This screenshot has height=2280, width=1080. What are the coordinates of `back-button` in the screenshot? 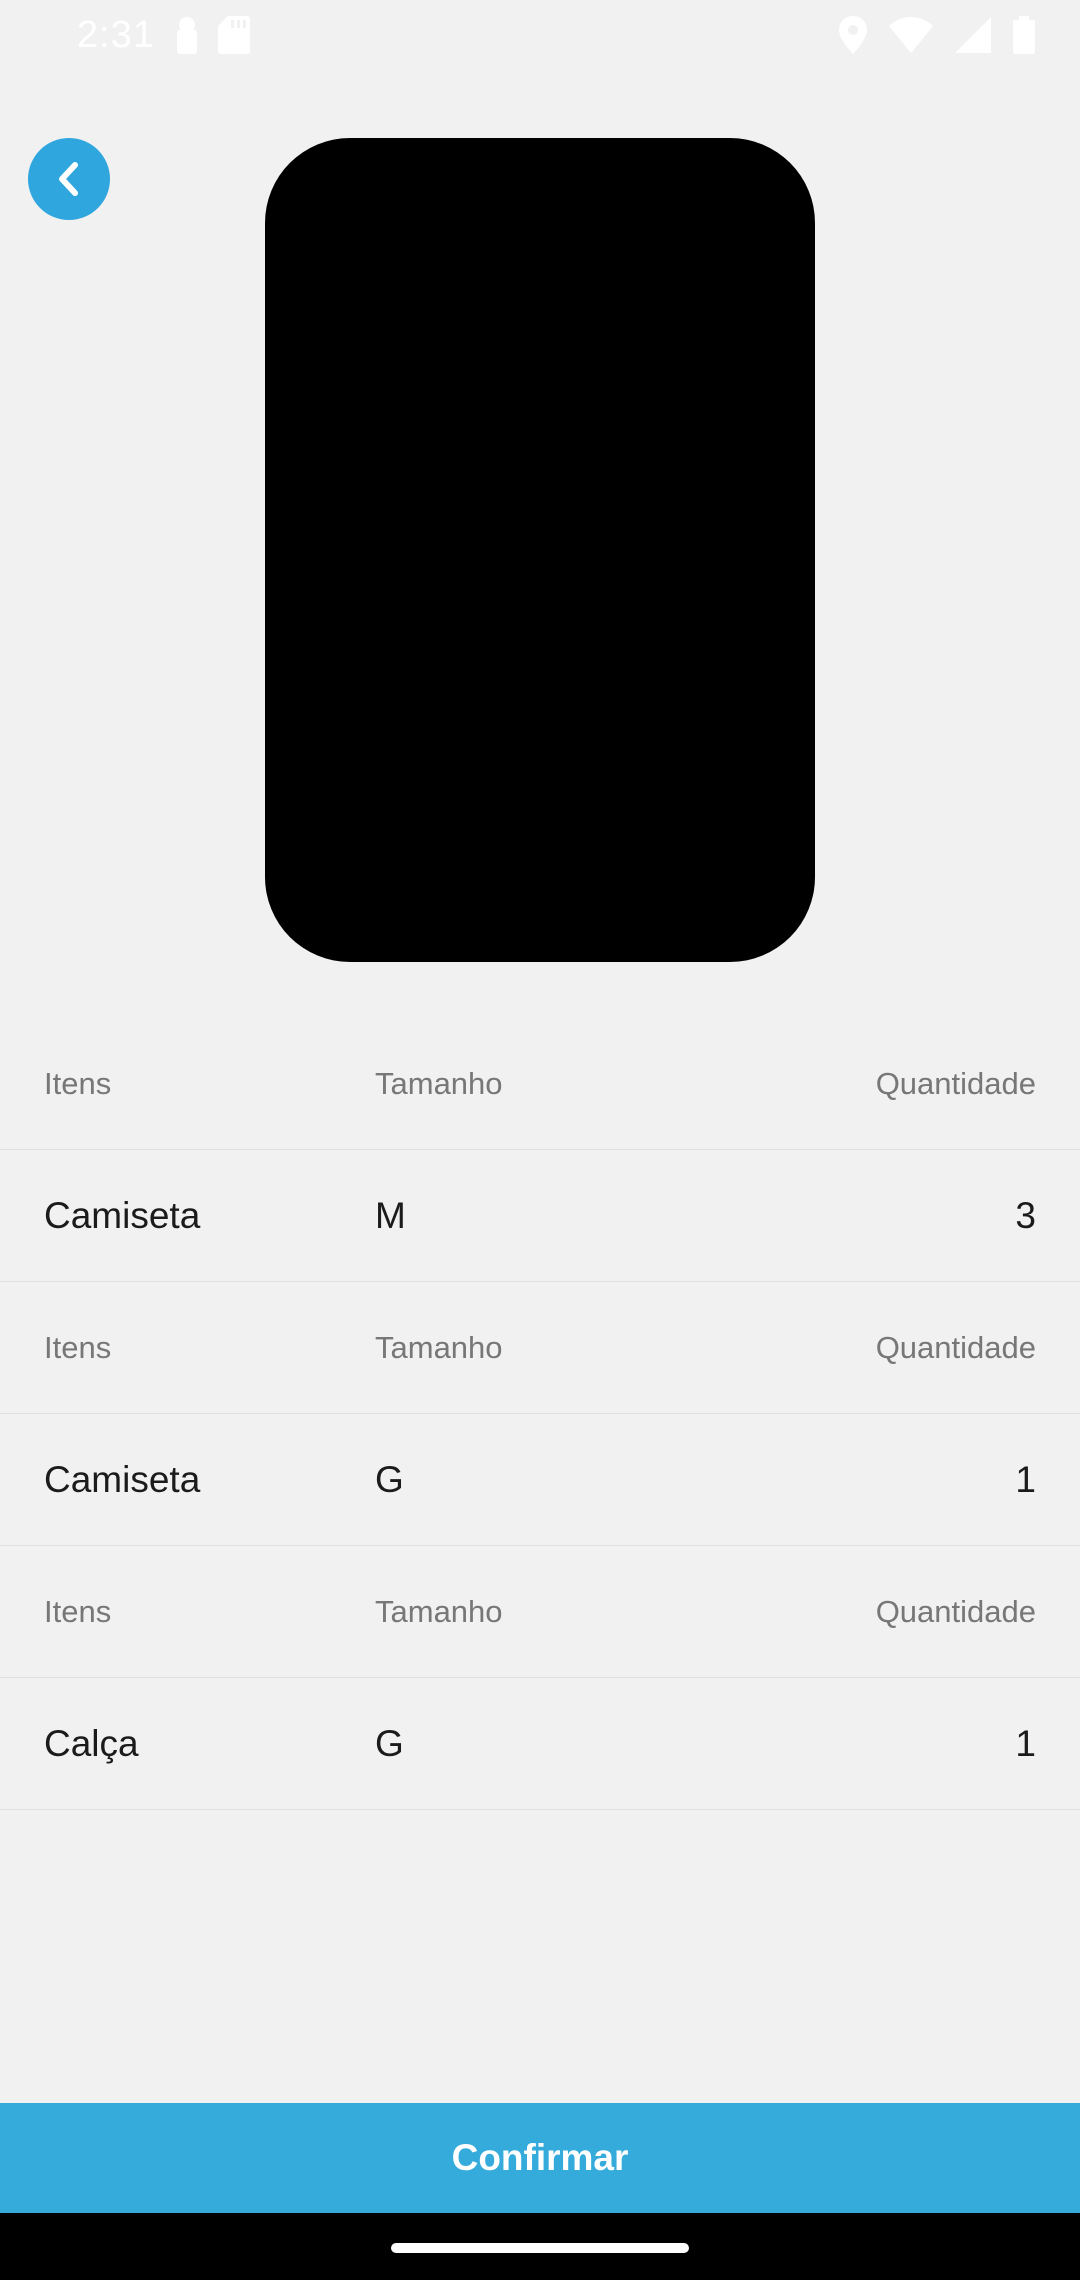 It's located at (69, 179).